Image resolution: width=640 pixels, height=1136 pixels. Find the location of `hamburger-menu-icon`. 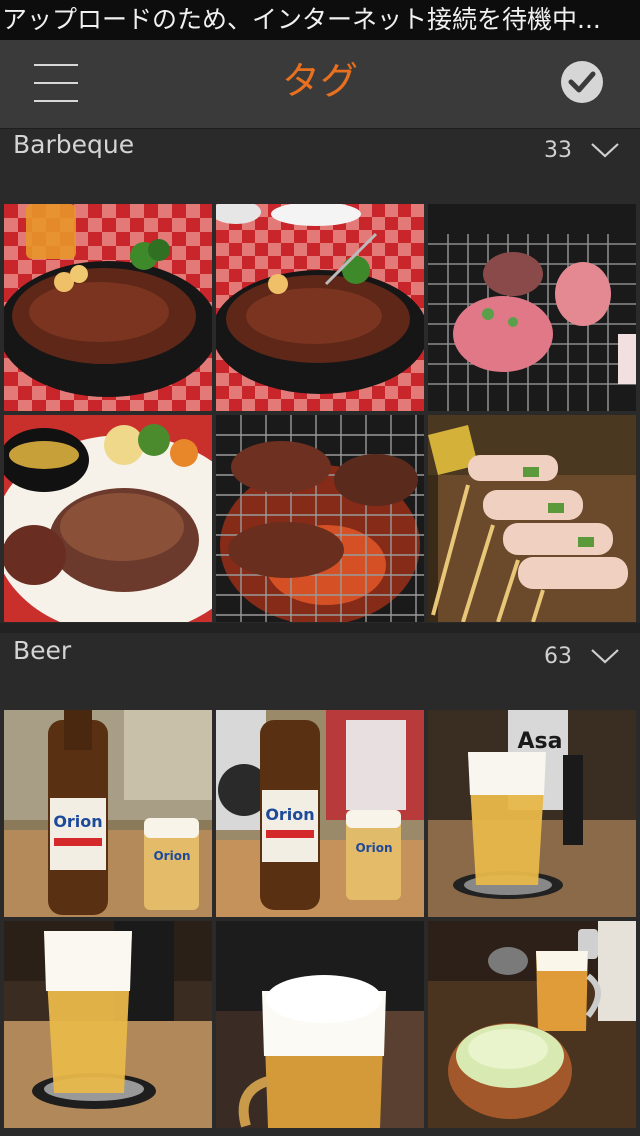

hamburger-menu-icon is located at coordinates (56, 65).